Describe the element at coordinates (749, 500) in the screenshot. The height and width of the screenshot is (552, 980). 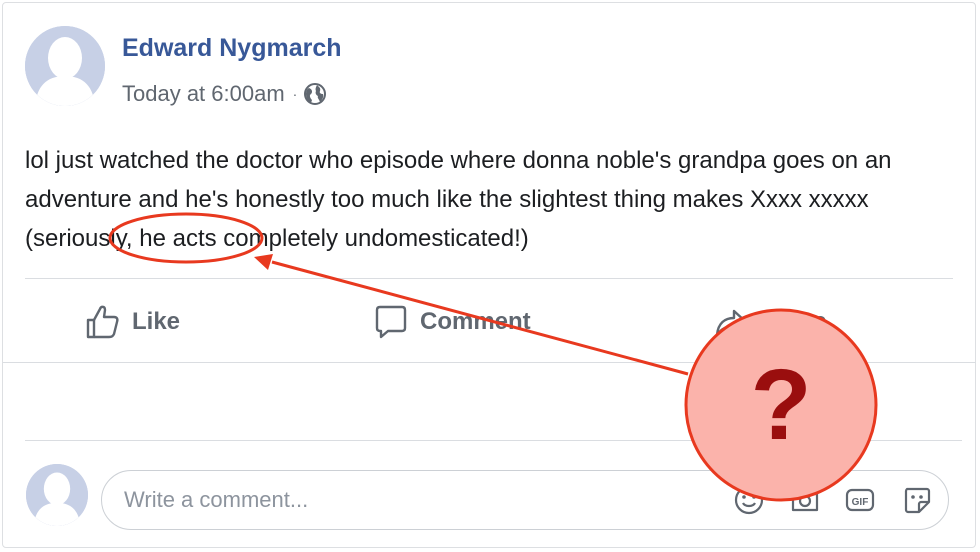
I see `emoji-icon` at that location.